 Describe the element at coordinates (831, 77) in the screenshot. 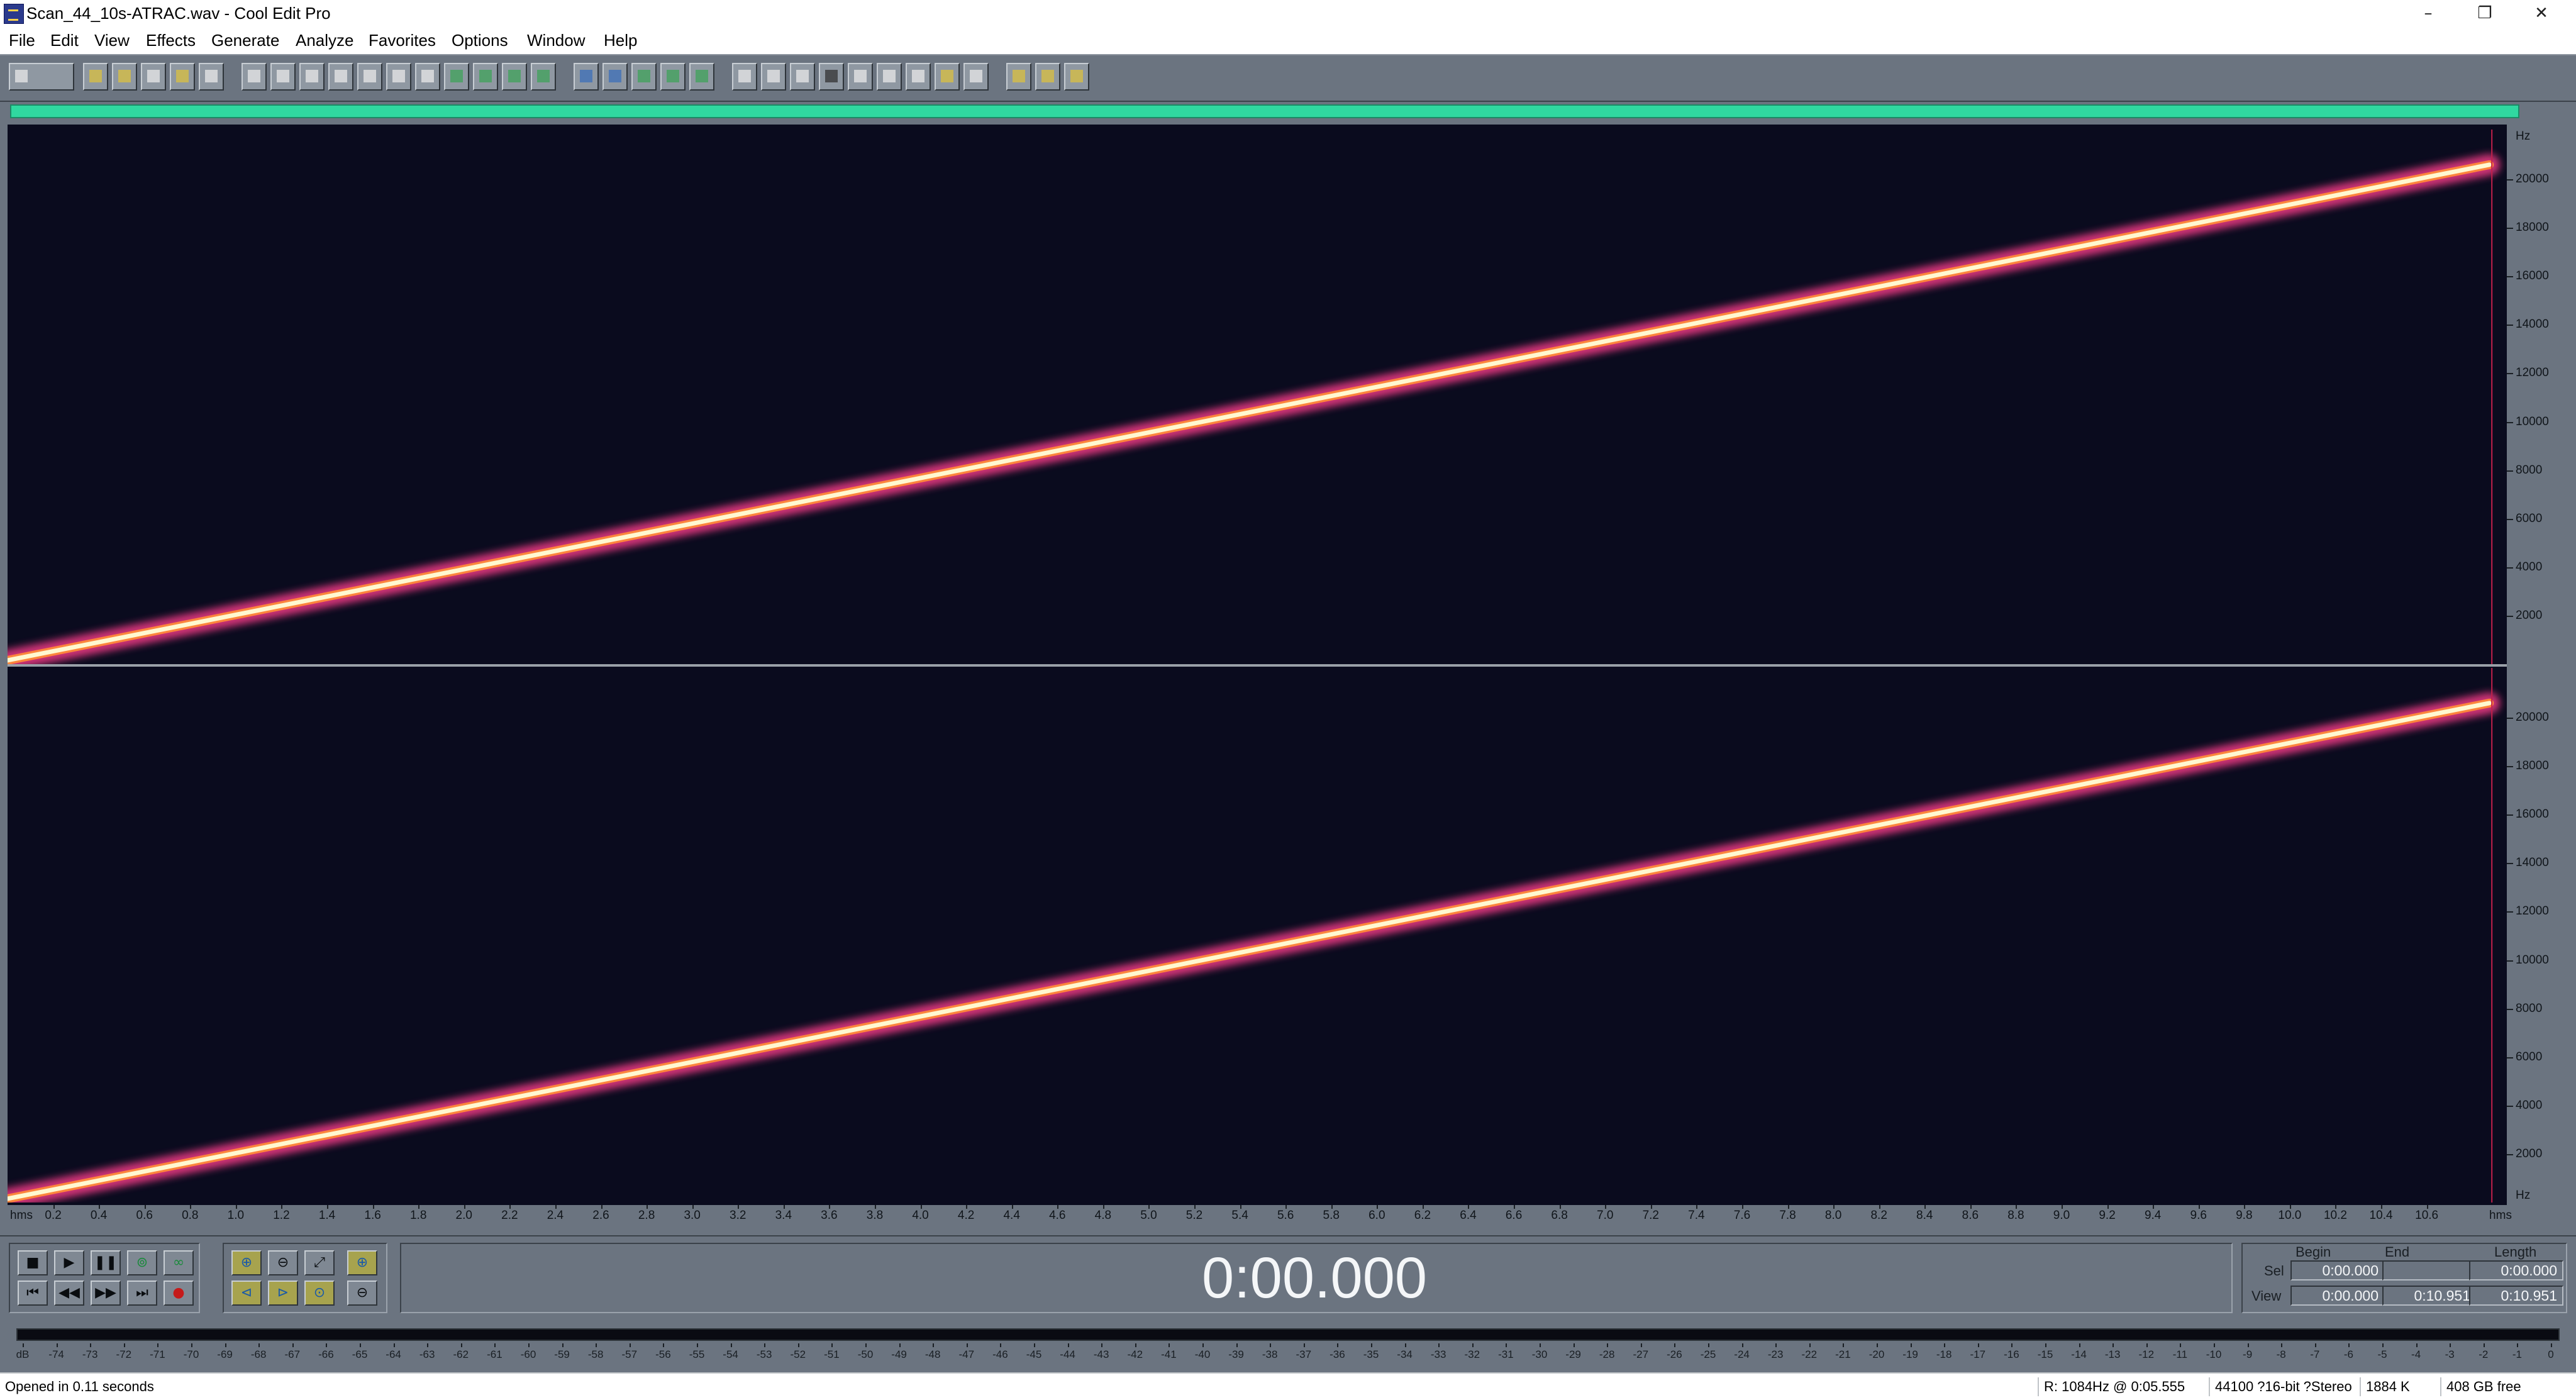

I see `play-preview-button` at that location.